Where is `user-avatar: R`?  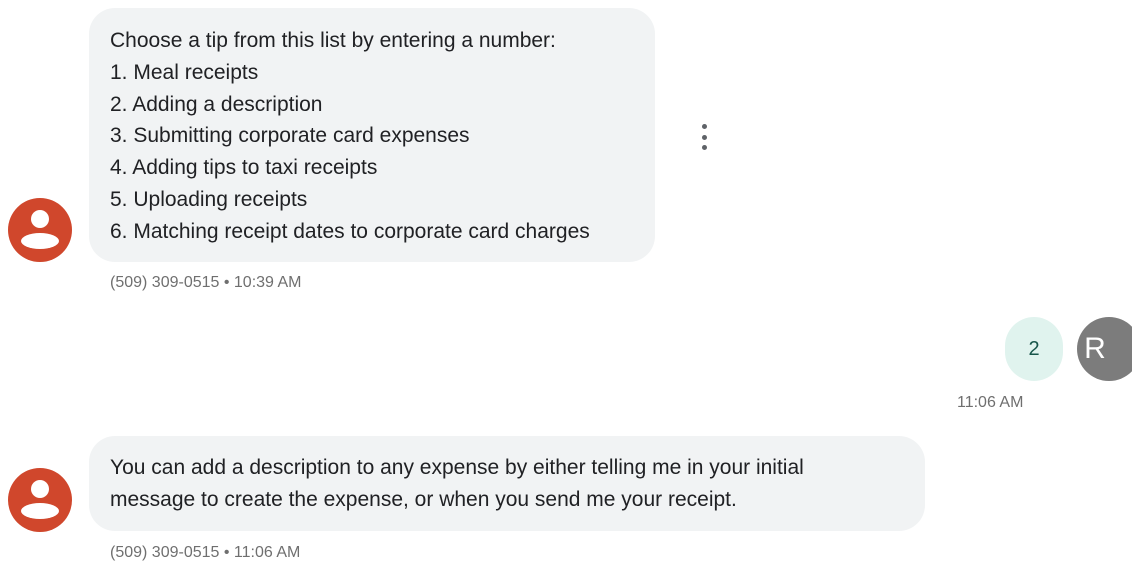
user-avatar: R is located at coordinates (1104, 349).